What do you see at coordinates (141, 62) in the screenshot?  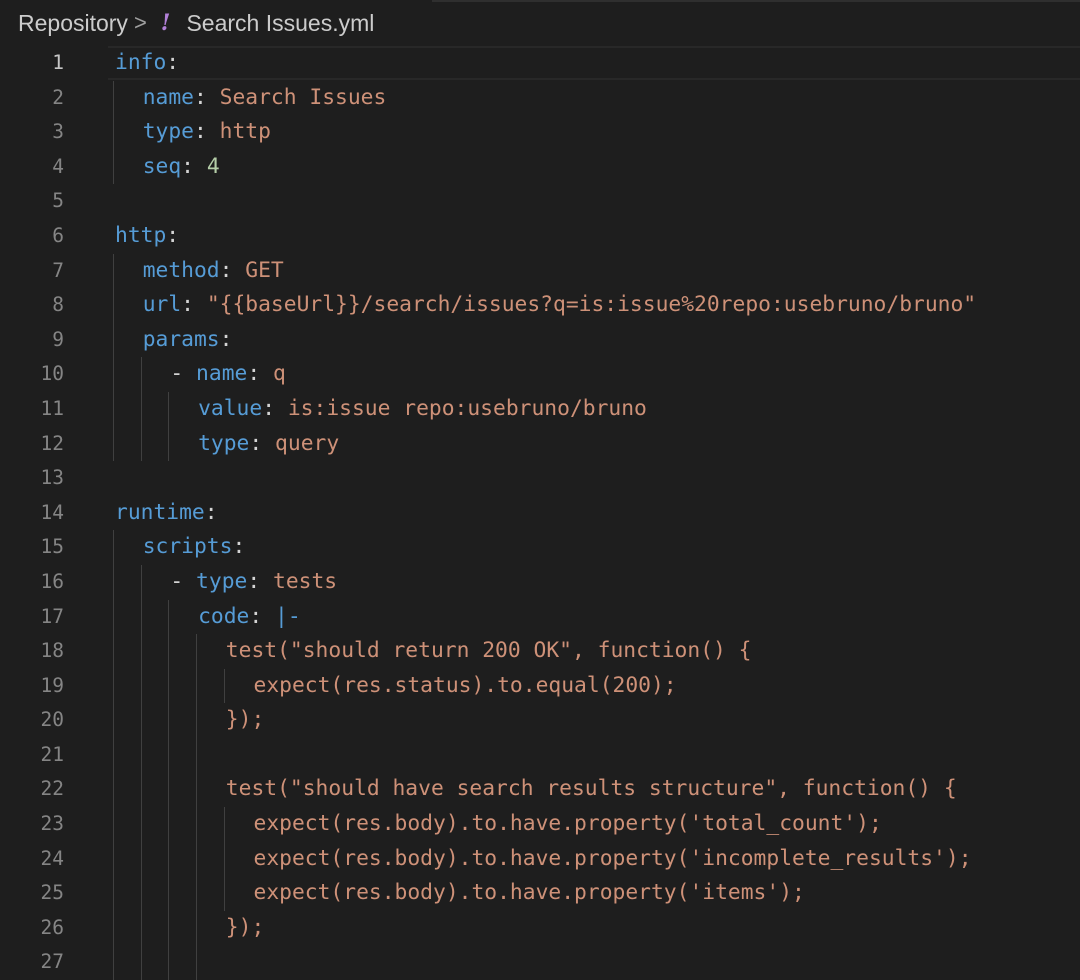 I see `yaml-key: info` at bounding box center [141, 62].